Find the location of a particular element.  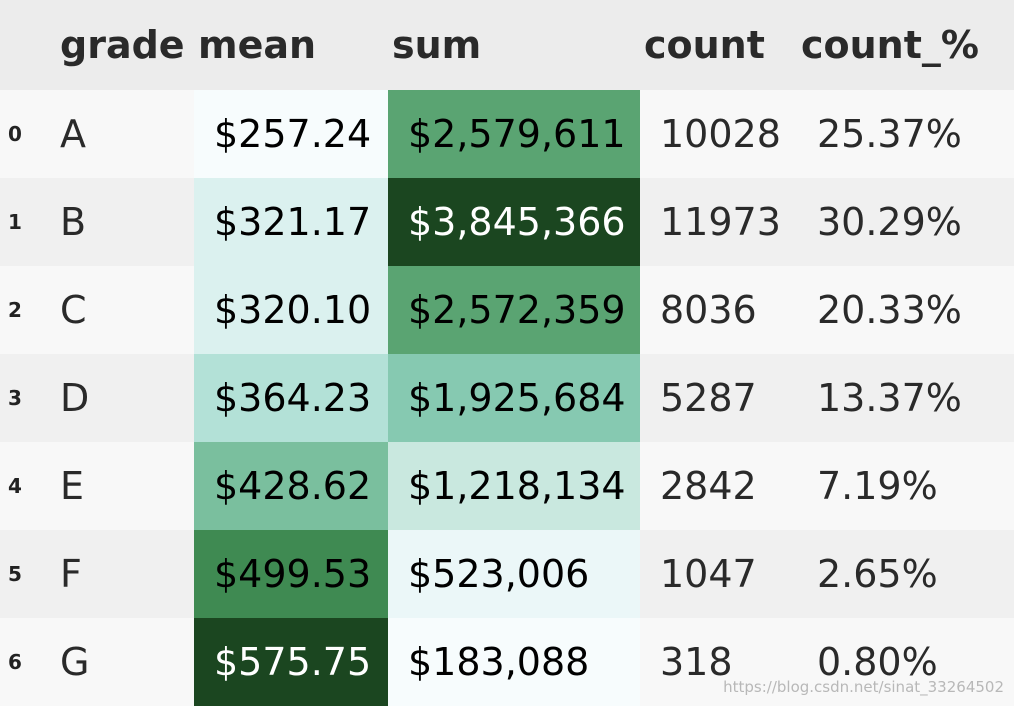

table-row: 5 F $499.53 $523,006 1047 2.65% is located at coordinates (507, 574).